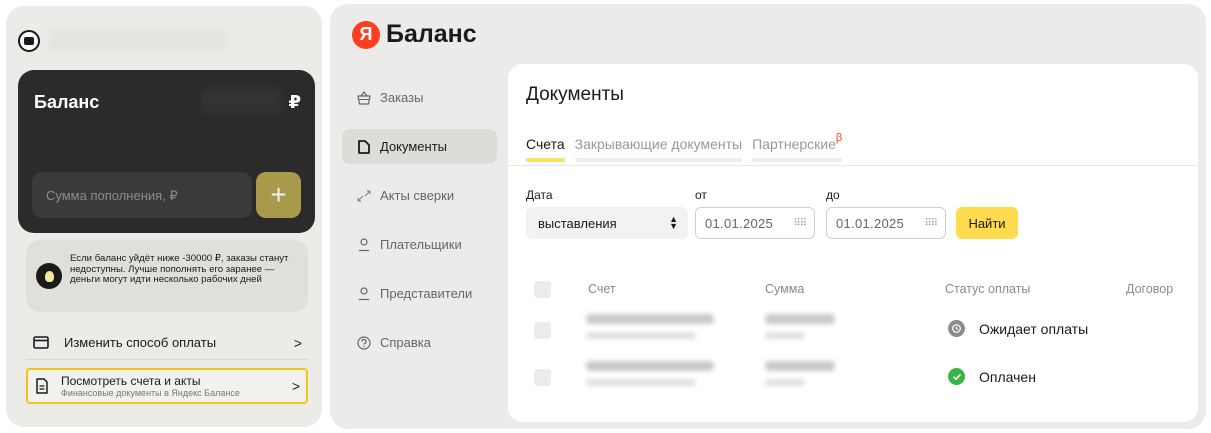 Image resolution: width=1211 pixels, height=433 pixels. I want to click on sidebar-item-label: Справка, so click(405, 342).